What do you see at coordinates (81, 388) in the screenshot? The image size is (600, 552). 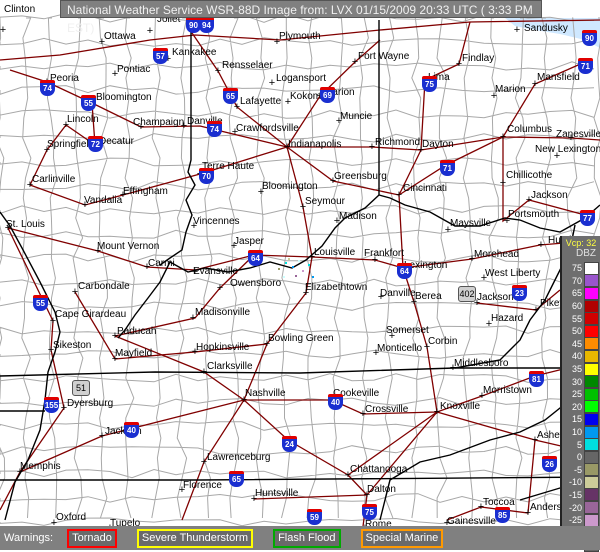 I see `us-route-shield-icon: 51` at bounding box center [81, 388].